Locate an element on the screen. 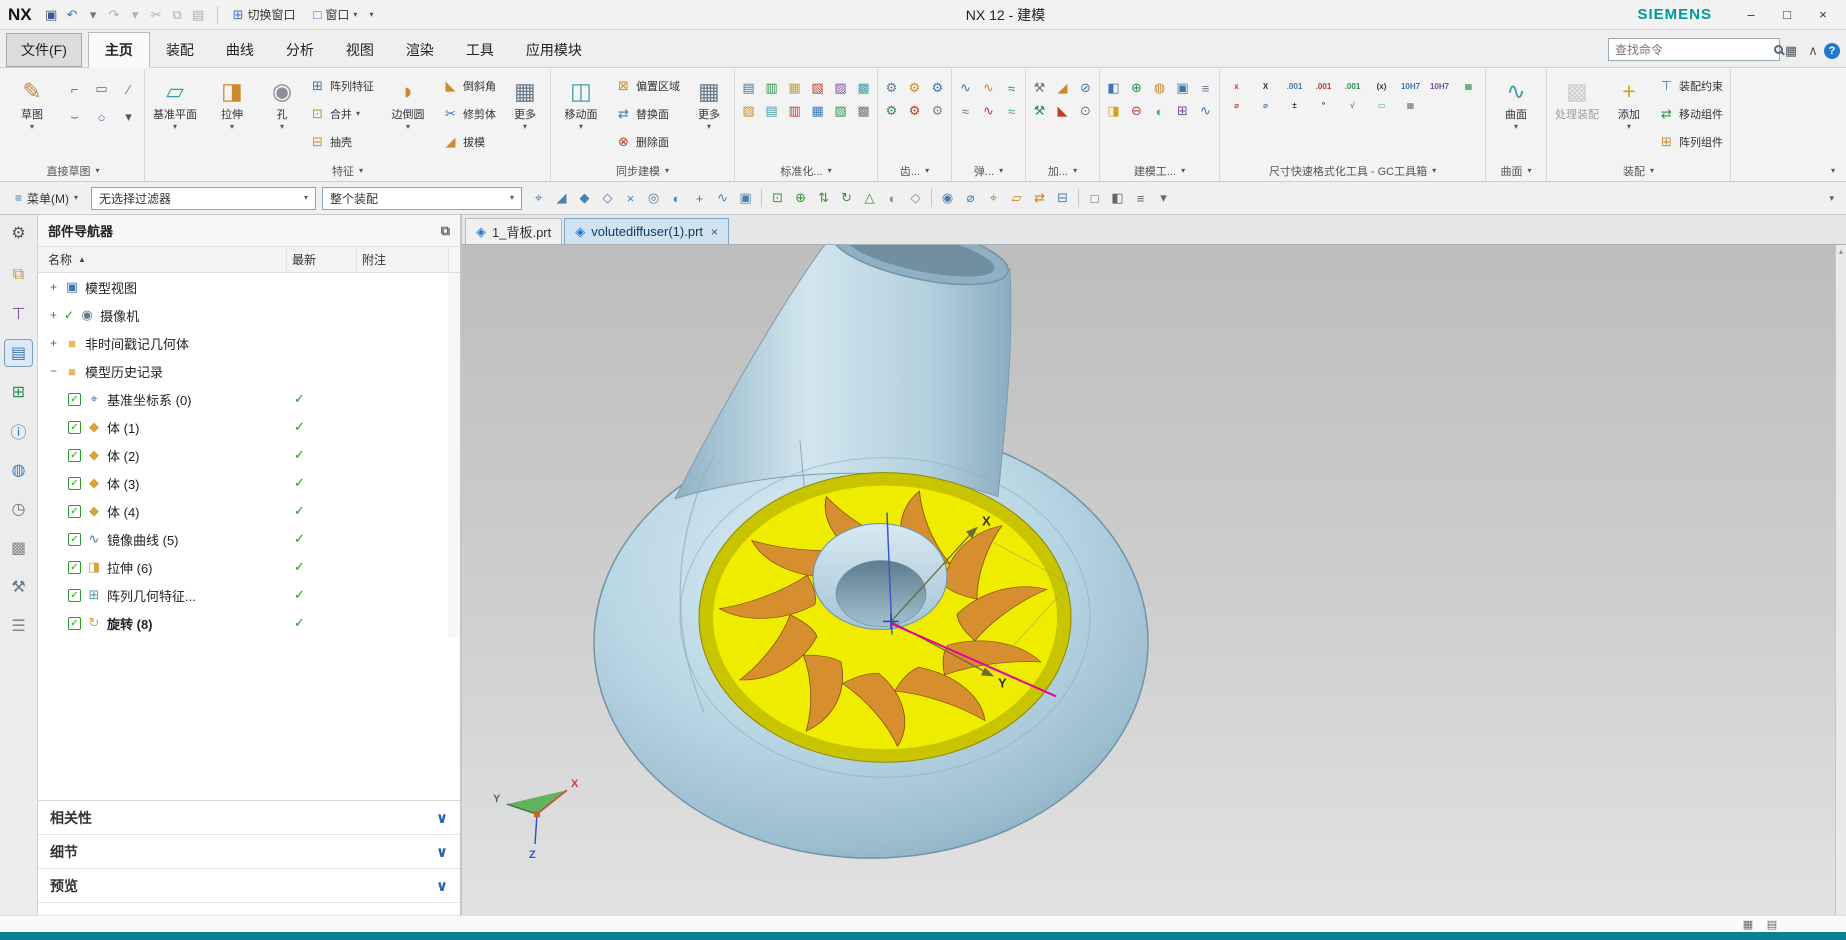 Image resolution: width=1846 pixels, height=940 pixels. snap-point-on-face-icon: ▣ is located at coordinates (745, 198).